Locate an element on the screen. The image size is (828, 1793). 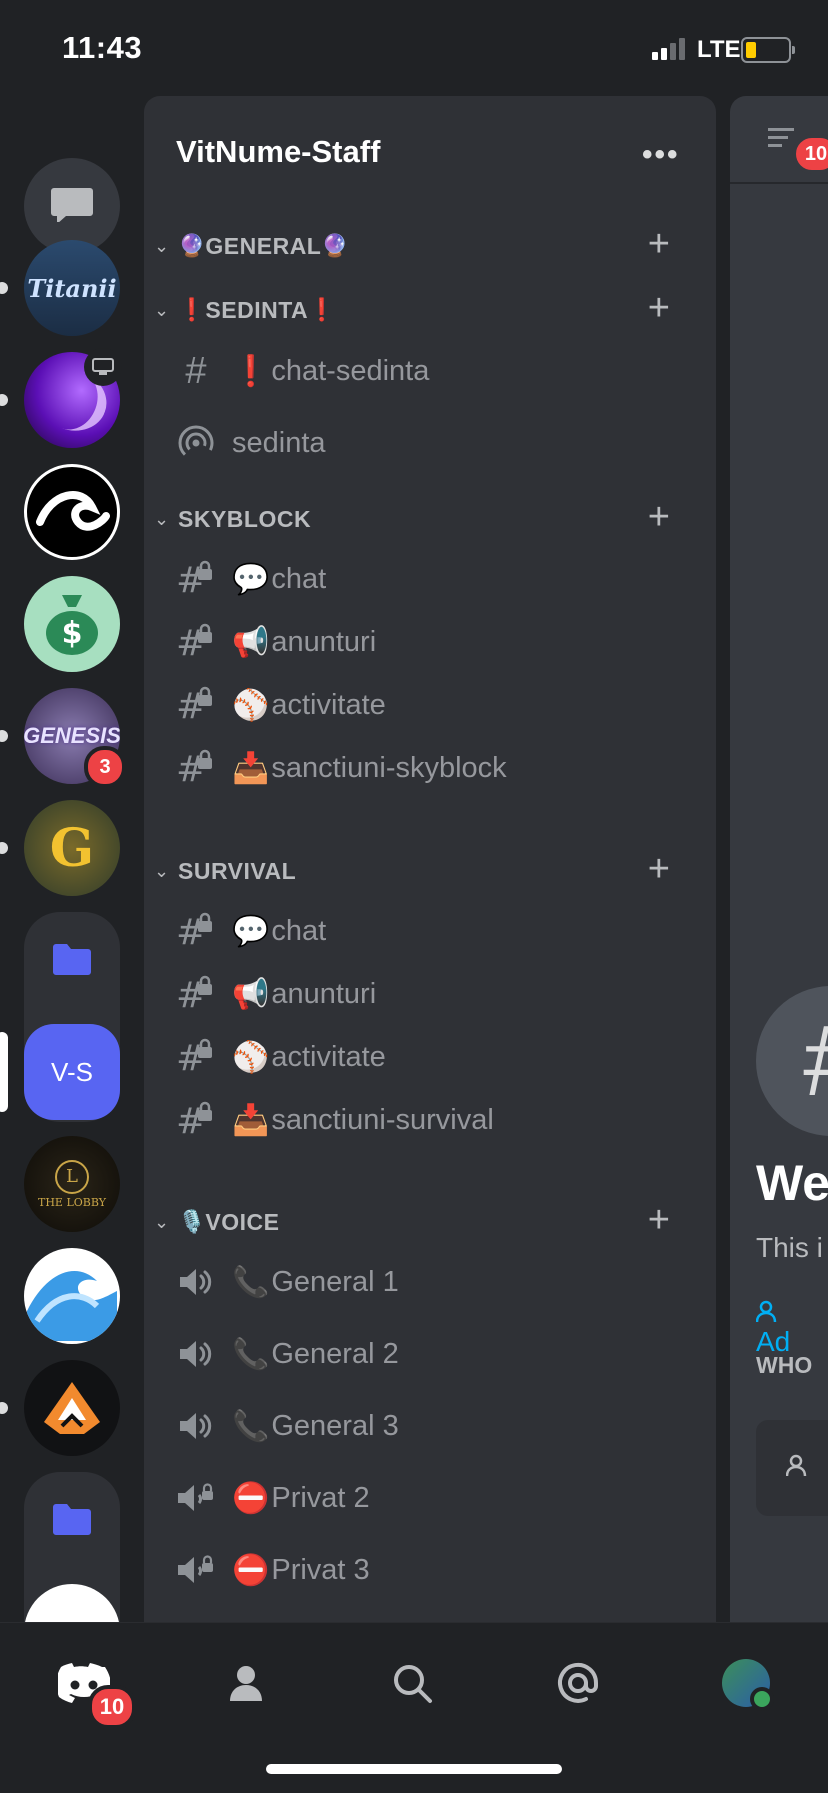
server-the-lobby: L THE LOBBY is located at coordinates (72, 1184).